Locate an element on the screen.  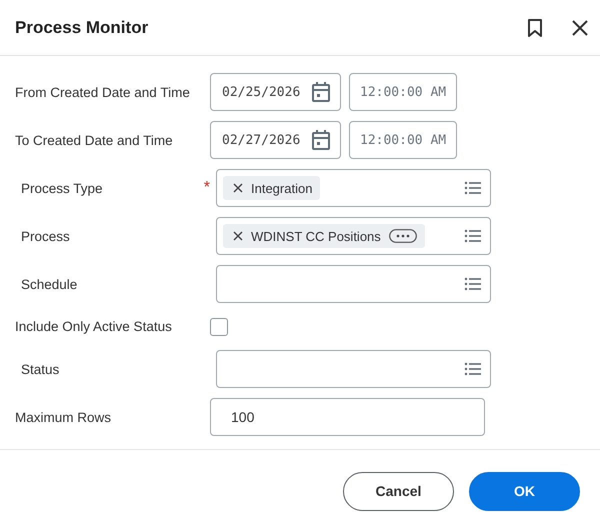
field-label: To Created Date and Time is located at coordinates (94, 140).